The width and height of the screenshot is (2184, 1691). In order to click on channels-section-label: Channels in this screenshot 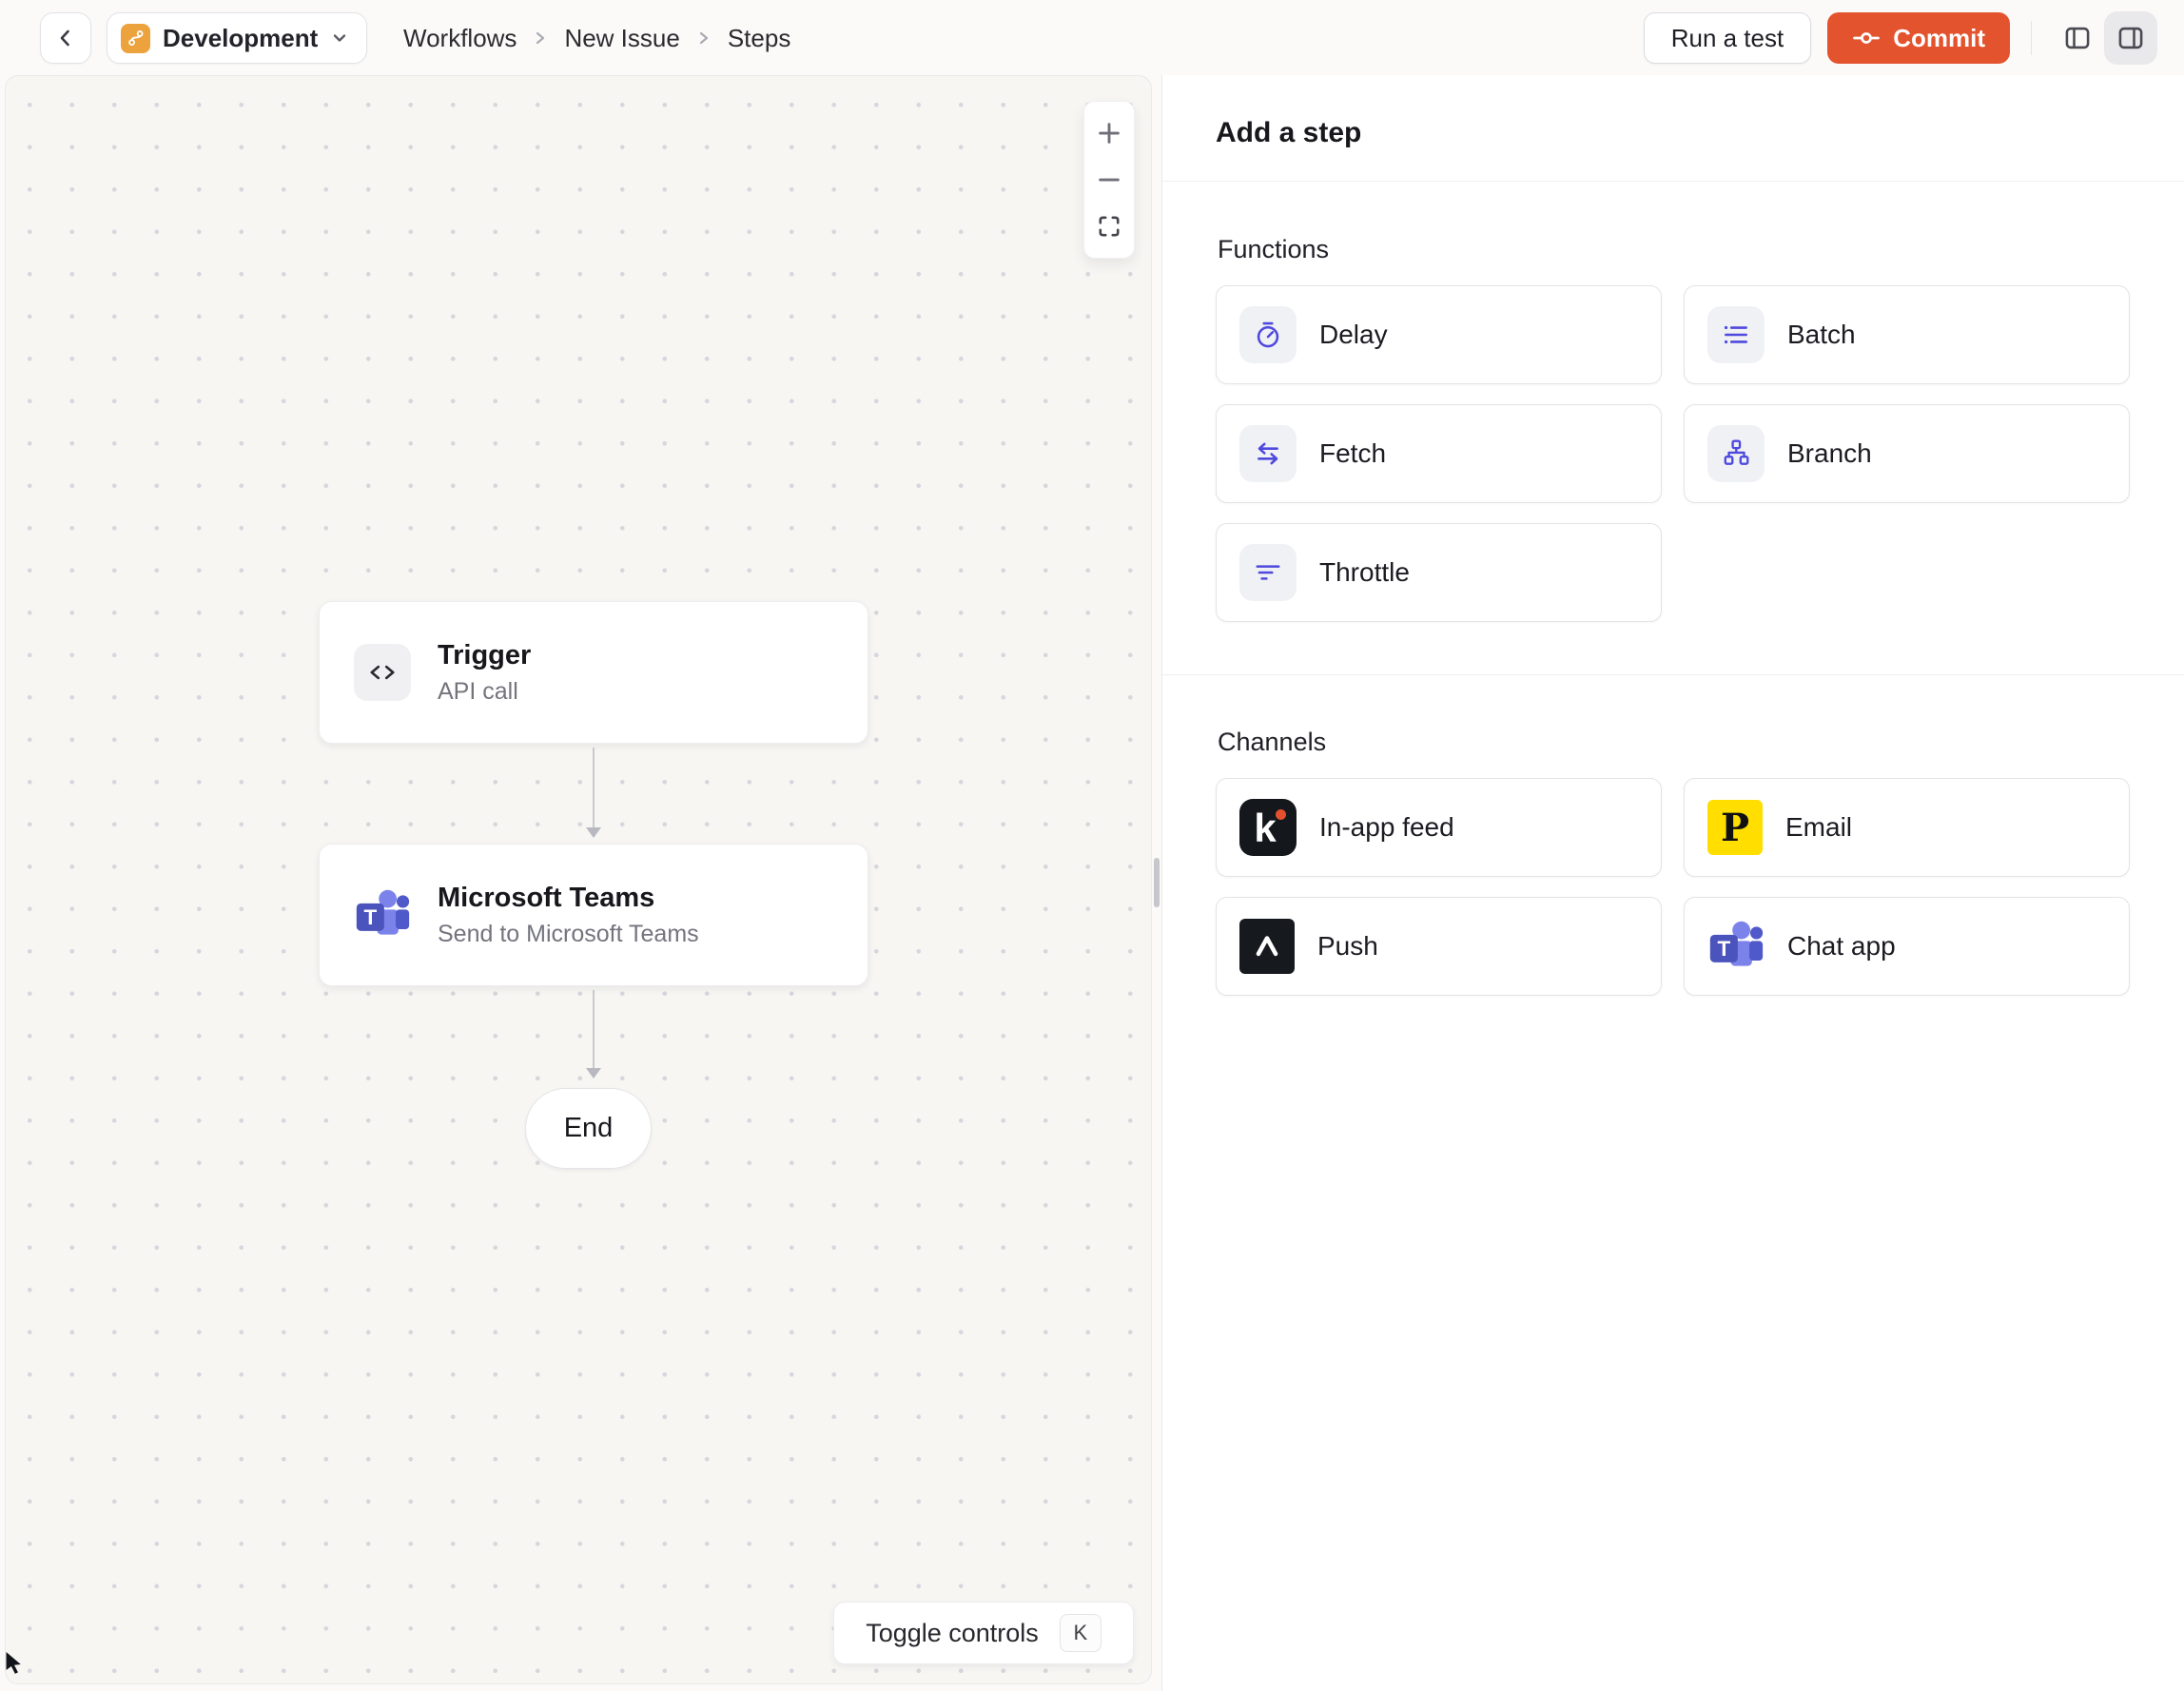, I will do `click(1272, 742)`.